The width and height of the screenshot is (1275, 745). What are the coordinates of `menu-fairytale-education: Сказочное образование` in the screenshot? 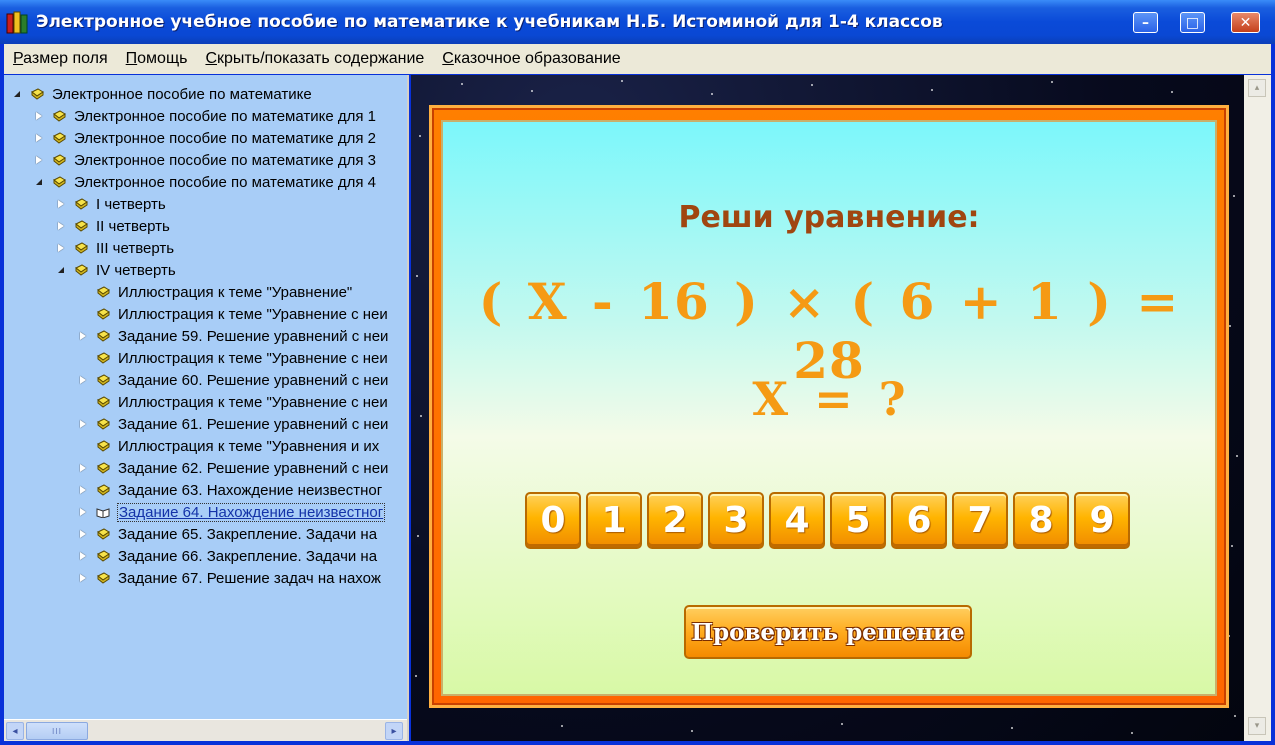 It's located at (531, 59).